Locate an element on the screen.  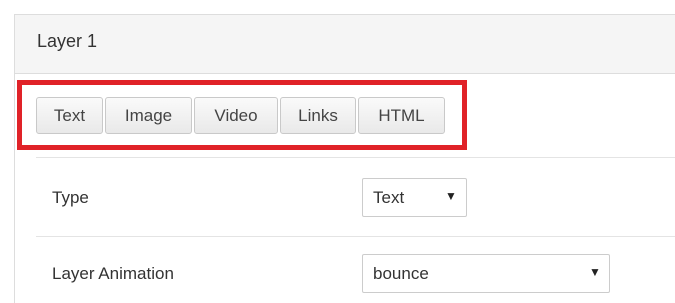
layer-animation-select-value: bounce is located at coordinates (401, 273).